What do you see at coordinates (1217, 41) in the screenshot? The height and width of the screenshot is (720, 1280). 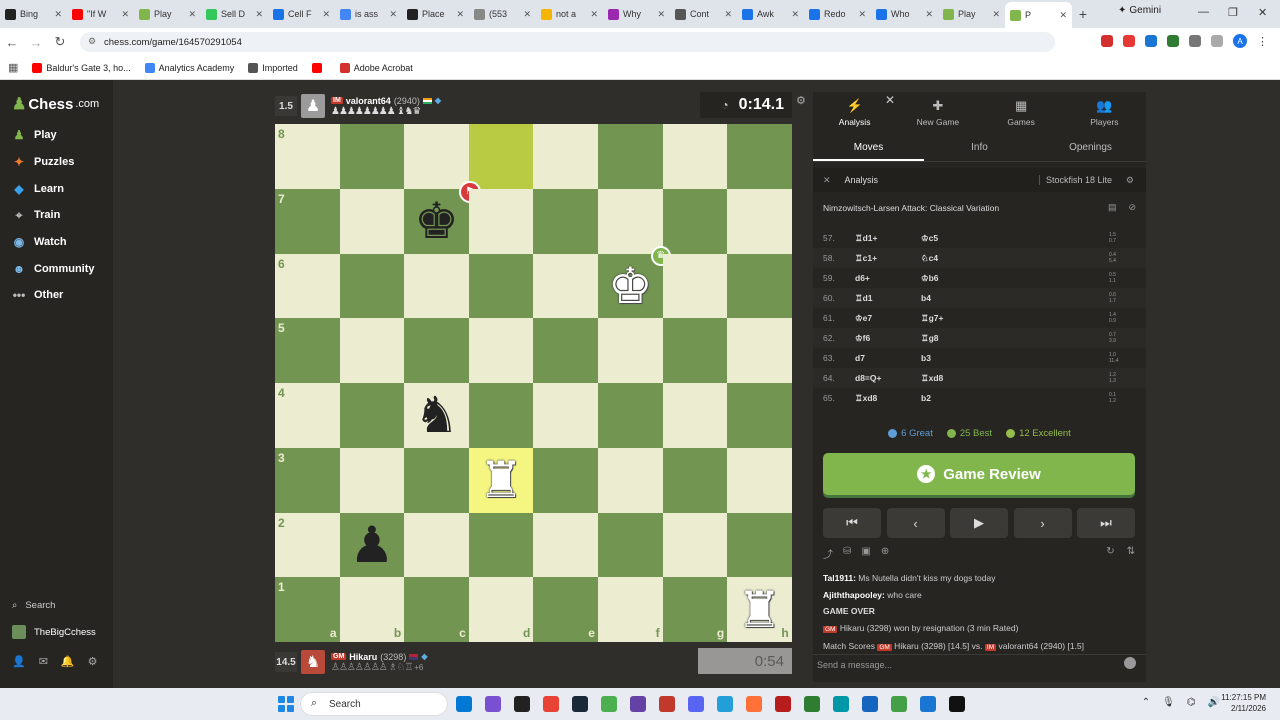 I see `sidepanel-icon` at bounding box center [1217, 41].